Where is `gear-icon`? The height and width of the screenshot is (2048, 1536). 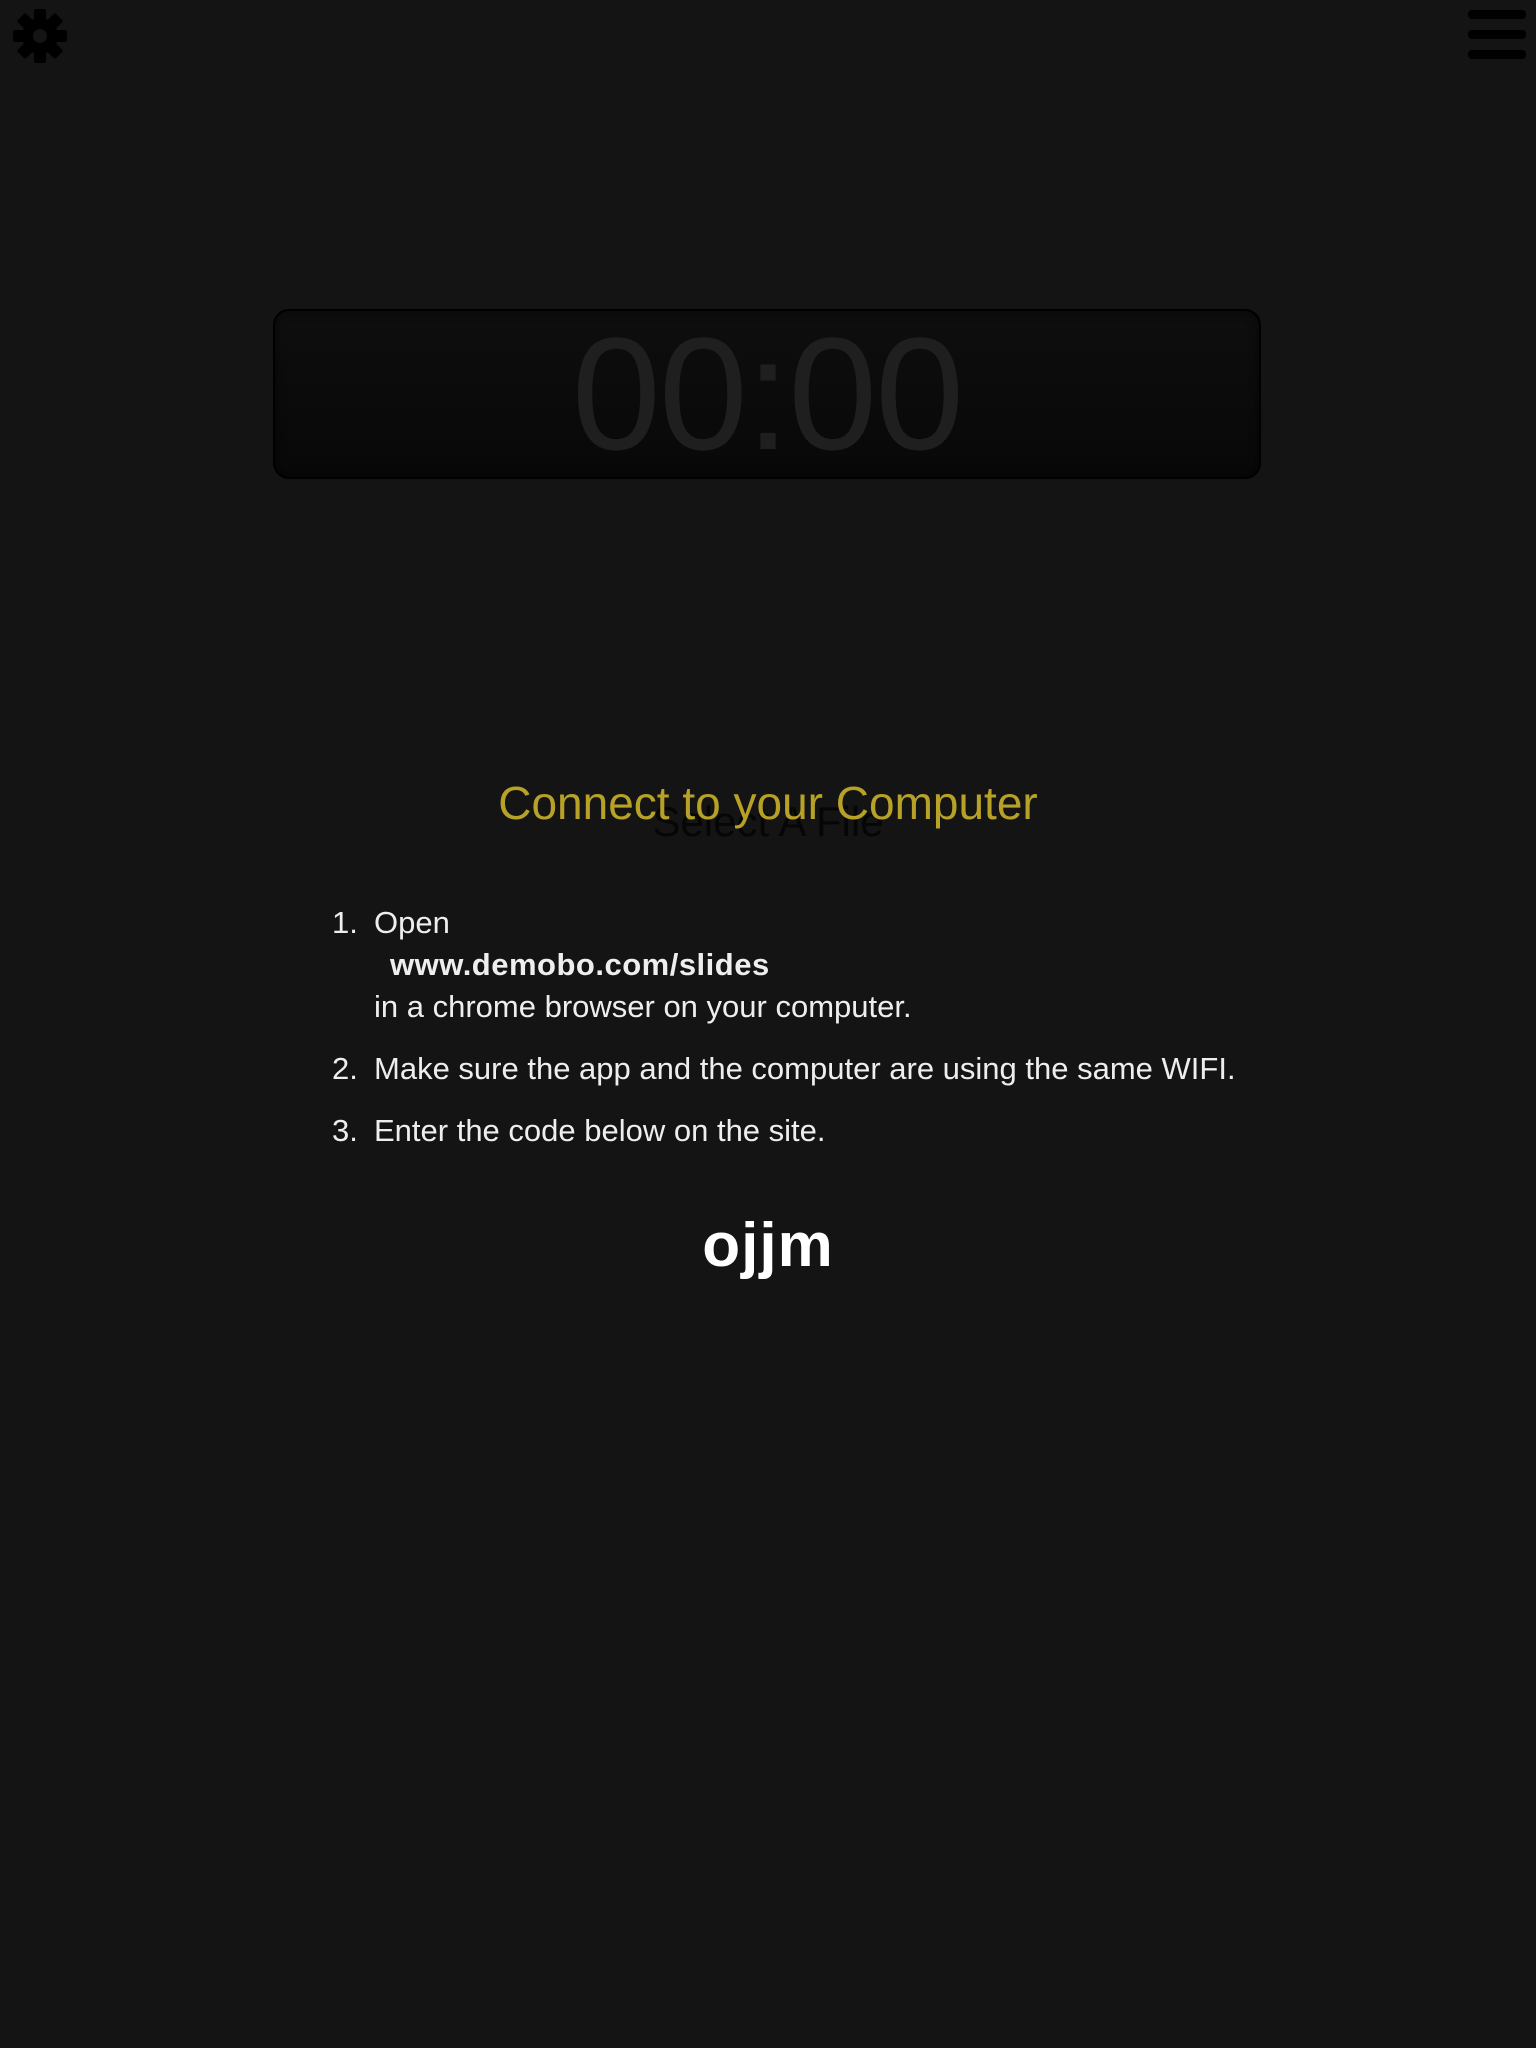 gear-icon is located at coordinates (40, 36).